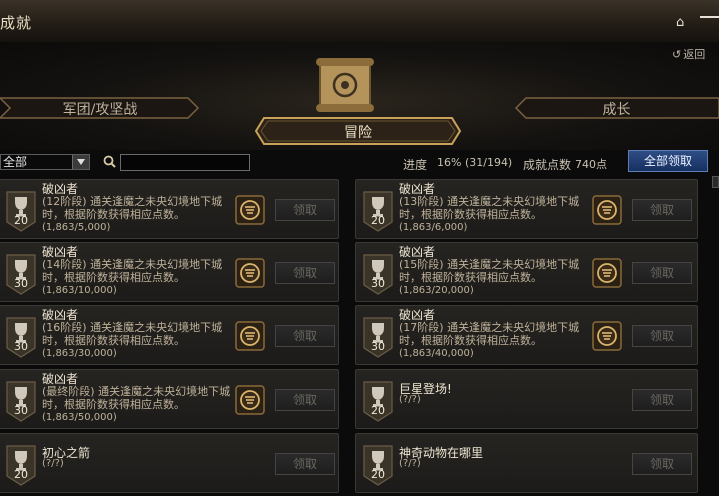  I want to click on claim-all-button: 全部领取, so click(668, 161).